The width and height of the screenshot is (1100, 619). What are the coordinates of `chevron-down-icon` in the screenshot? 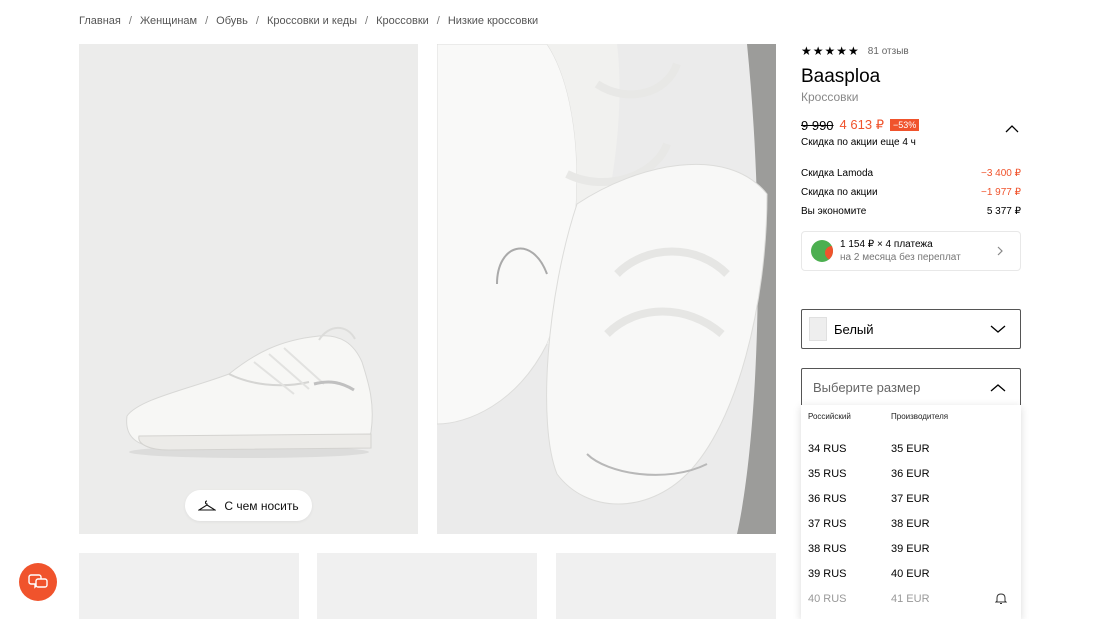 It's located at (998, 329).